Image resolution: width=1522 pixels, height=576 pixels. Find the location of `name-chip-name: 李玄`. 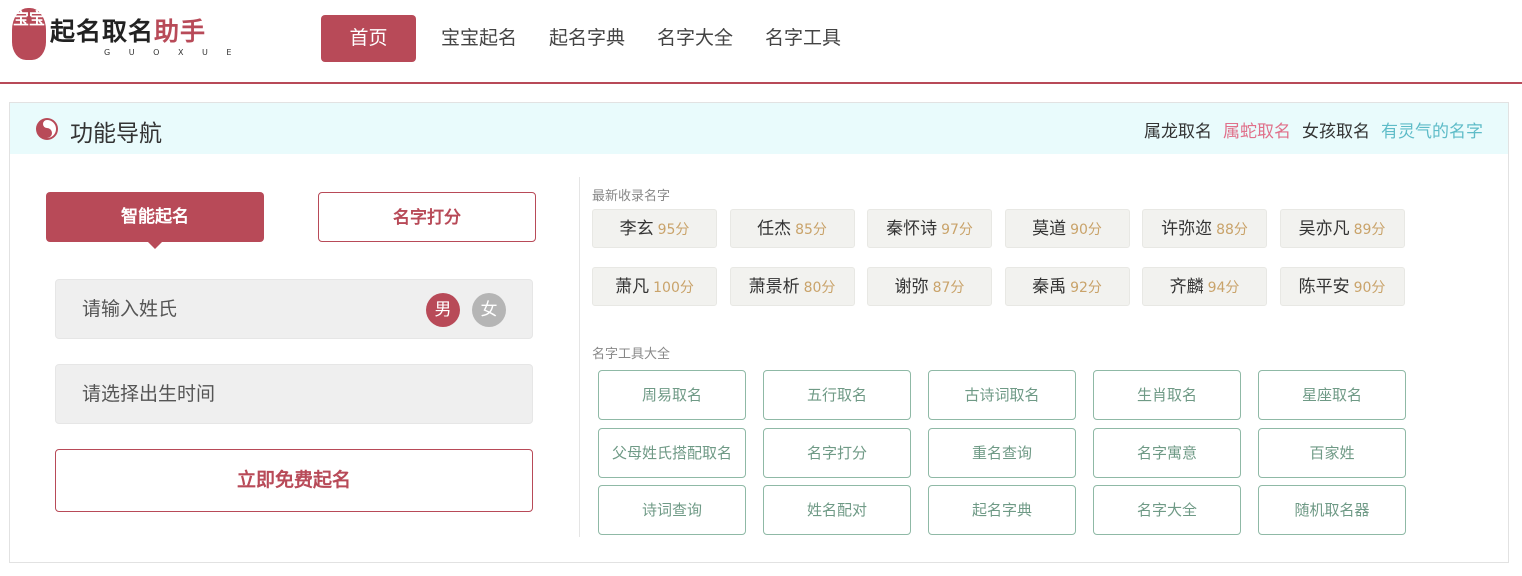

name-chip-name: 李玄 is located at coordinates (636, 229).